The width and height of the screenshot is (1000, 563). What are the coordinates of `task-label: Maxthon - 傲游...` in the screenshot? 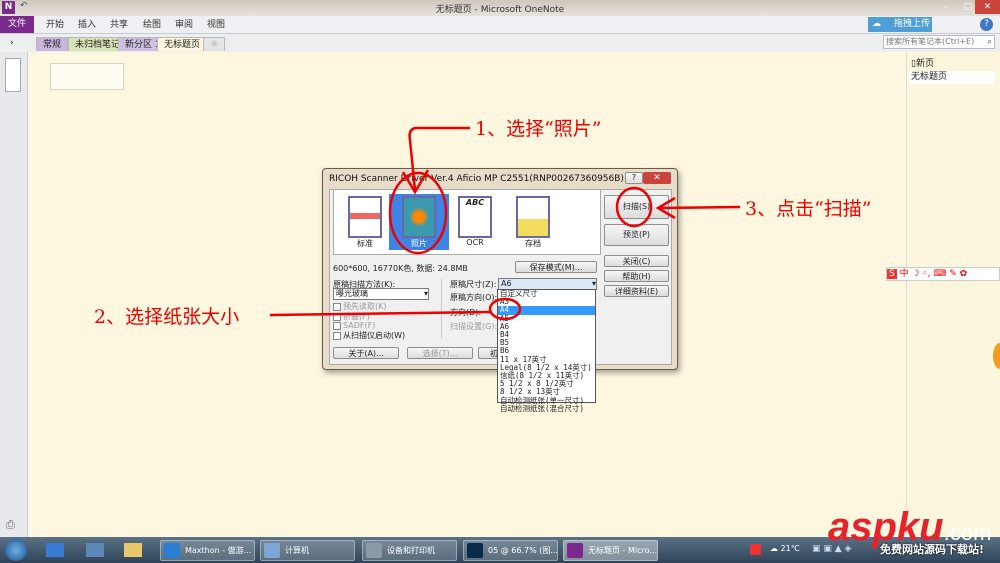 It's located at (218, 550).